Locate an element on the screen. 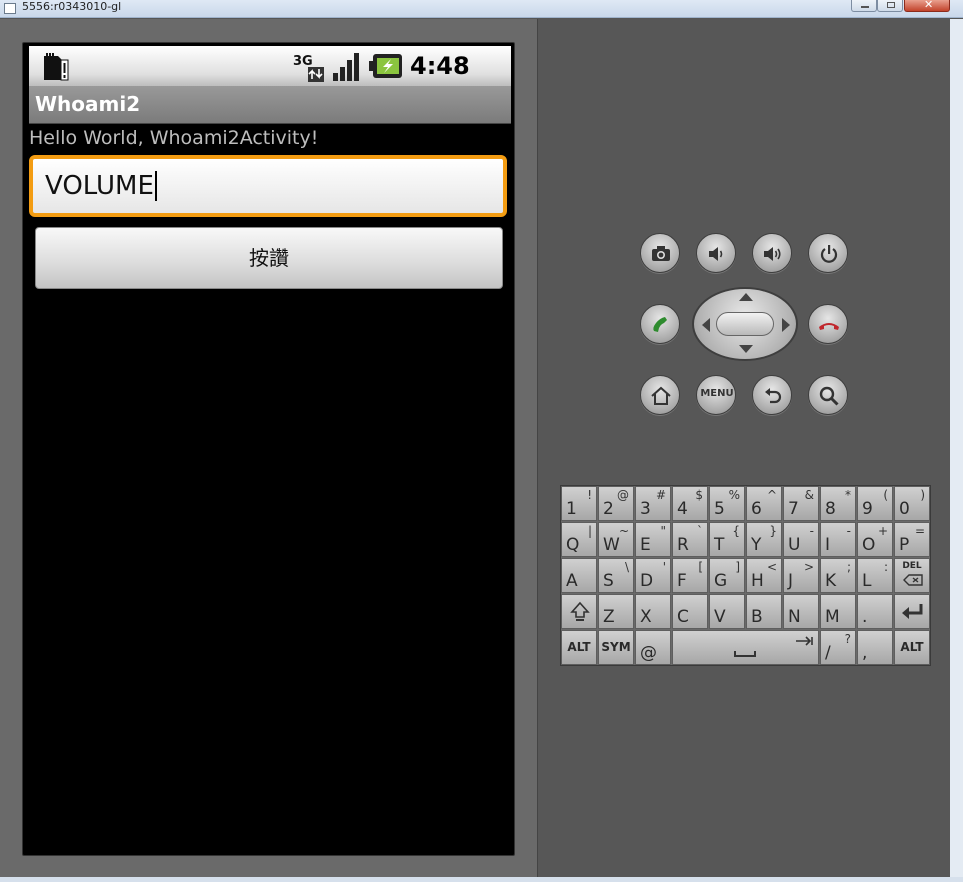  key-y: Y} is located at coordinates (764, 539).